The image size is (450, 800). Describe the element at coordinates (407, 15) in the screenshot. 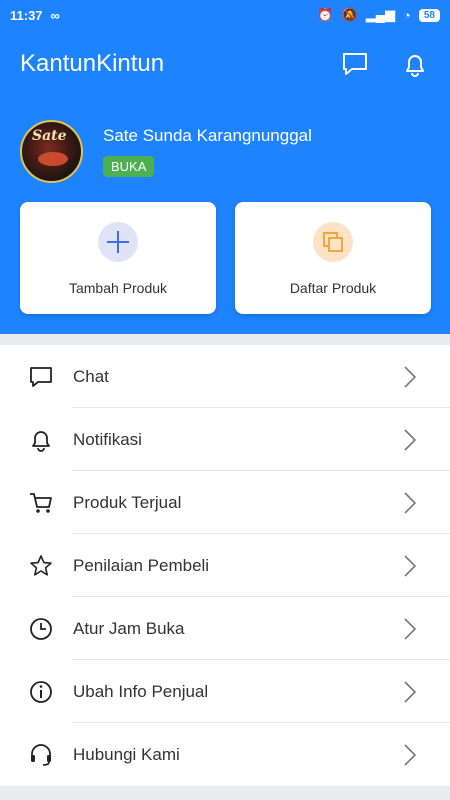

I see `wifi-icon: ◔` at that location.